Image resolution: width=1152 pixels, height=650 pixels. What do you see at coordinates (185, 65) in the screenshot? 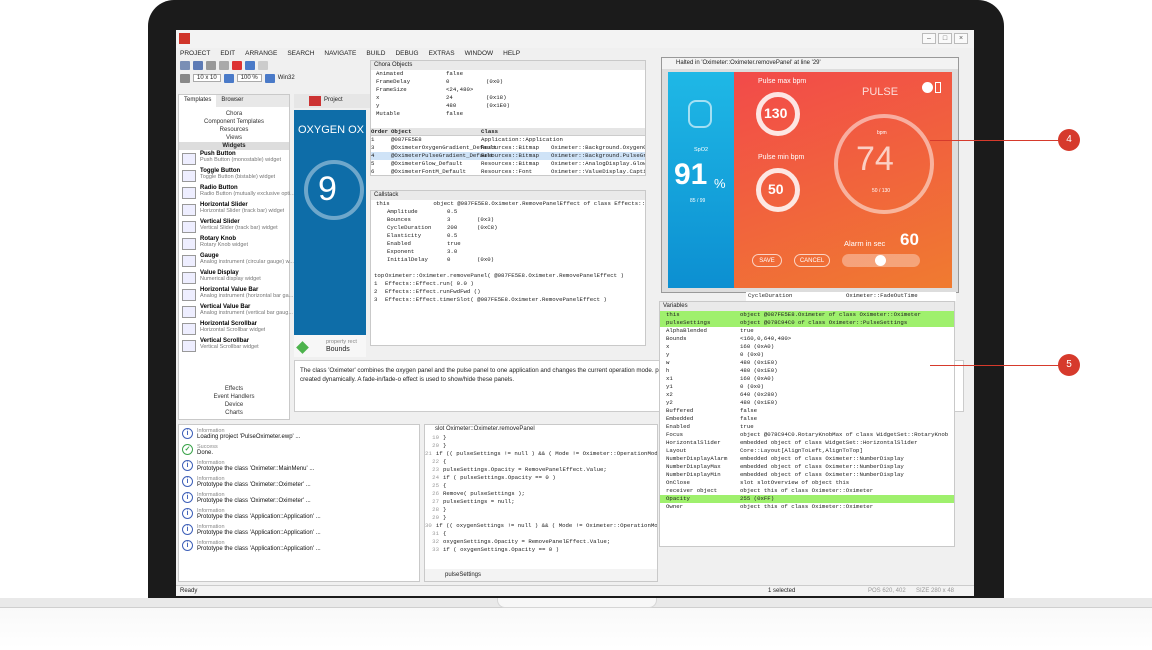
I see `new-icon` at bounding box center [185, 65].